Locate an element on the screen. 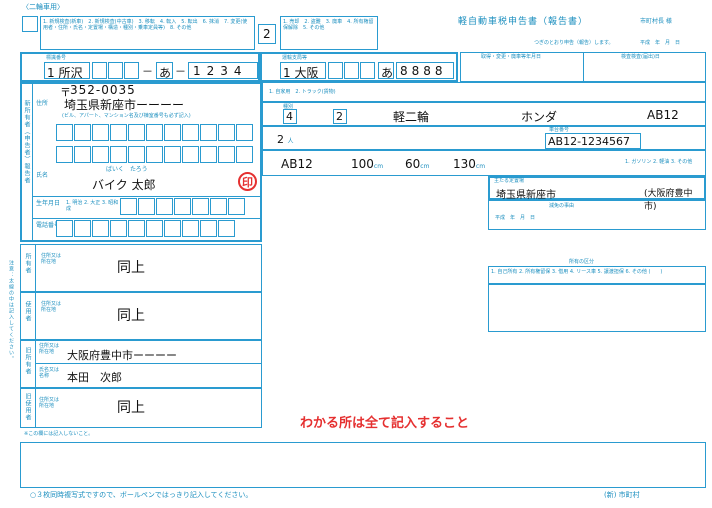  fuel-options: 1. ガソリン 2. 軽油 3. その他 is located at coordinates (659, 162).